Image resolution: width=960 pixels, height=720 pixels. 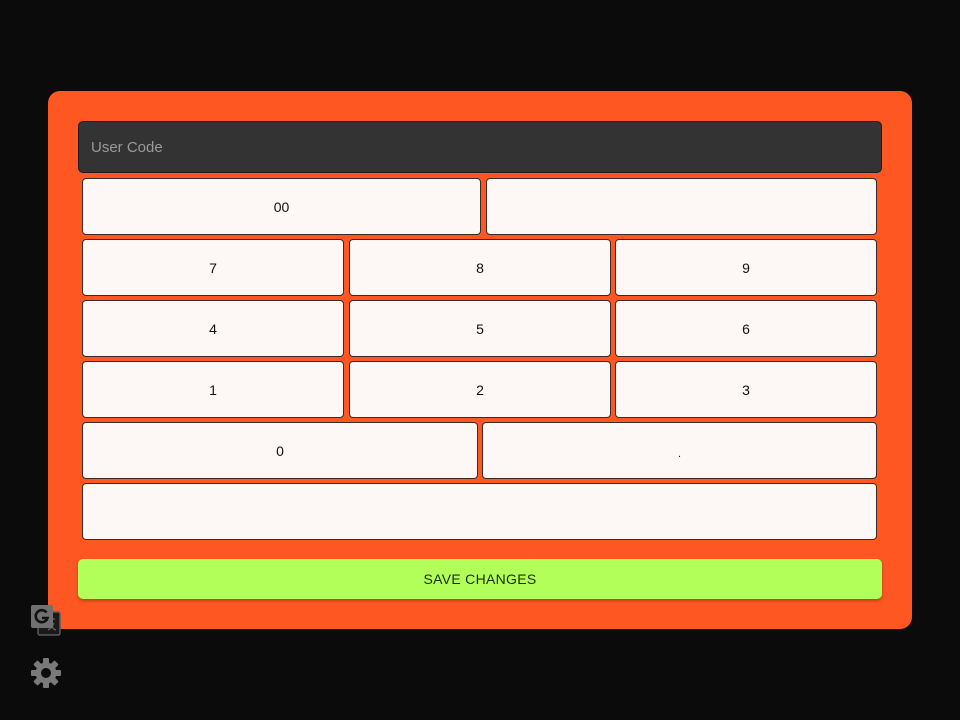 What do you see at coordinates (281, 206) in the screenshot?
I see `key-double-zero: 00` at bounding box center [281, 206].